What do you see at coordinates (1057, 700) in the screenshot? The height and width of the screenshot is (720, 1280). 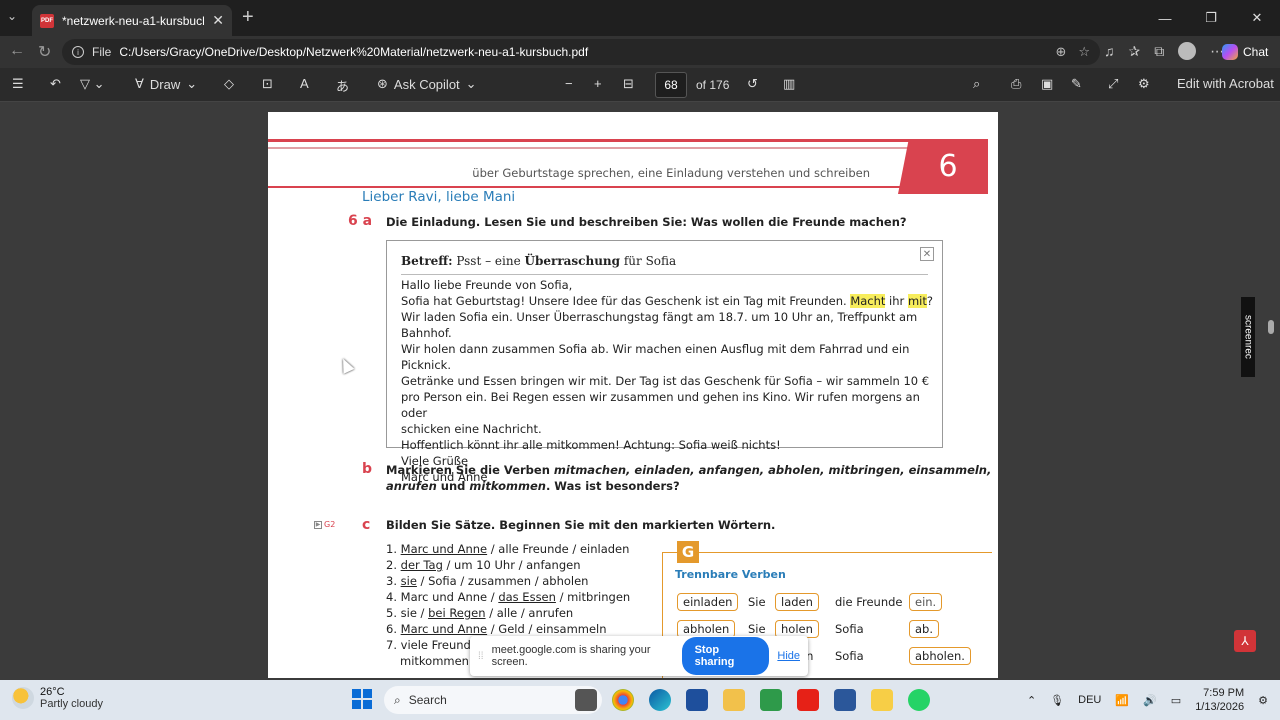 I see `mic-icon: 🎙` at bounding box center [1057, 700].